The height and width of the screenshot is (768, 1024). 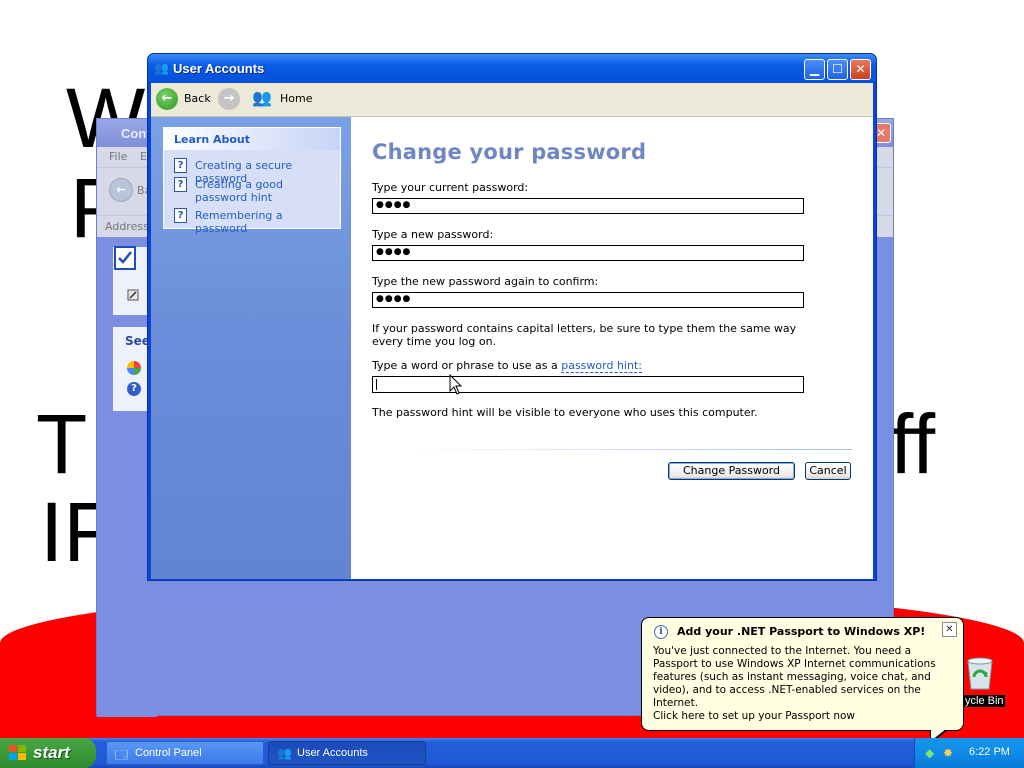 What do you see at coordinates (118, 156) in the screenshot?
I see `menu-file: File` at bounding box center [118, 156].